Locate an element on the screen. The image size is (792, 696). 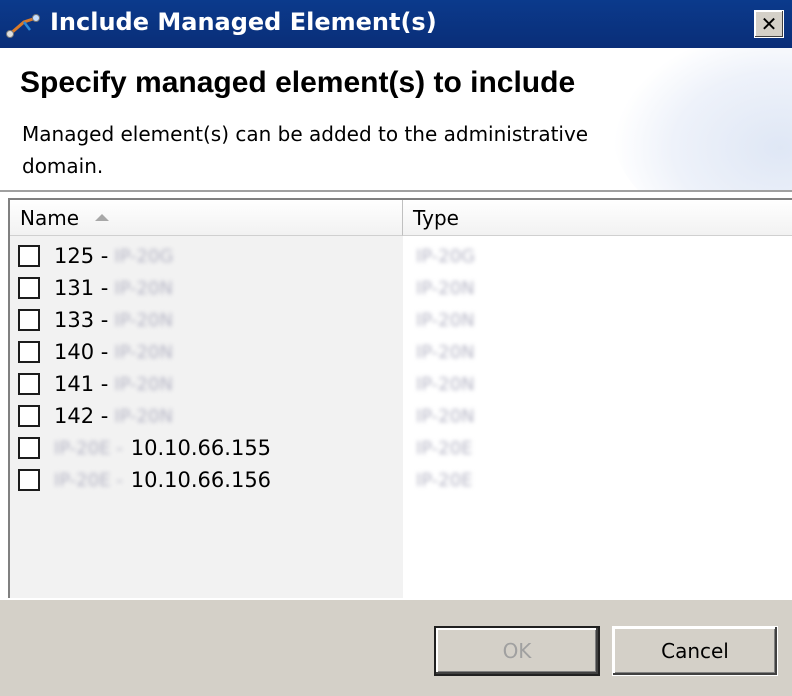
header-divider is located at coordinates (396, 192).